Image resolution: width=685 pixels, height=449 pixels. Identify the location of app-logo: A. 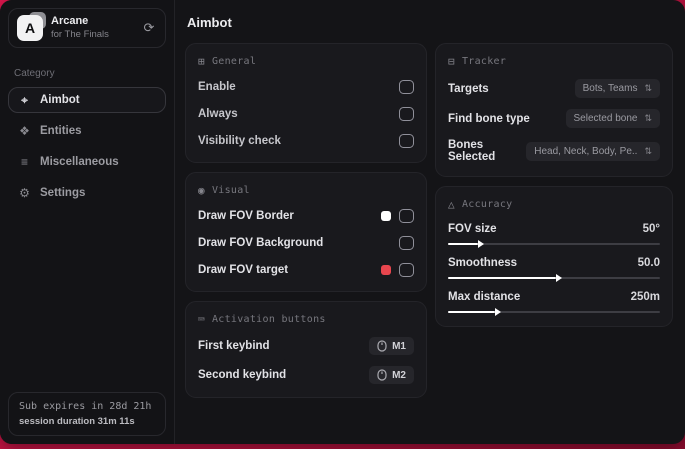
(31, 26).